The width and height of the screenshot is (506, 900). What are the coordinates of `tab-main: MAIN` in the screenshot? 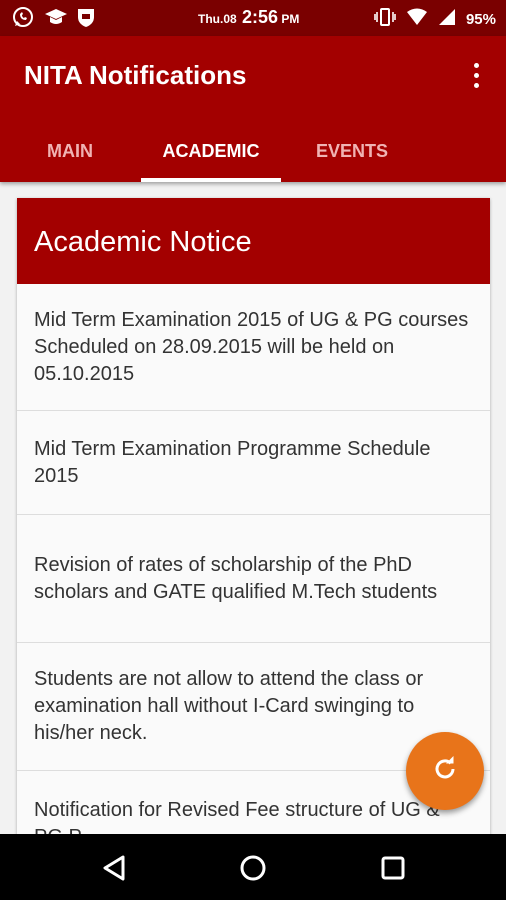 It's located at (70, 151).